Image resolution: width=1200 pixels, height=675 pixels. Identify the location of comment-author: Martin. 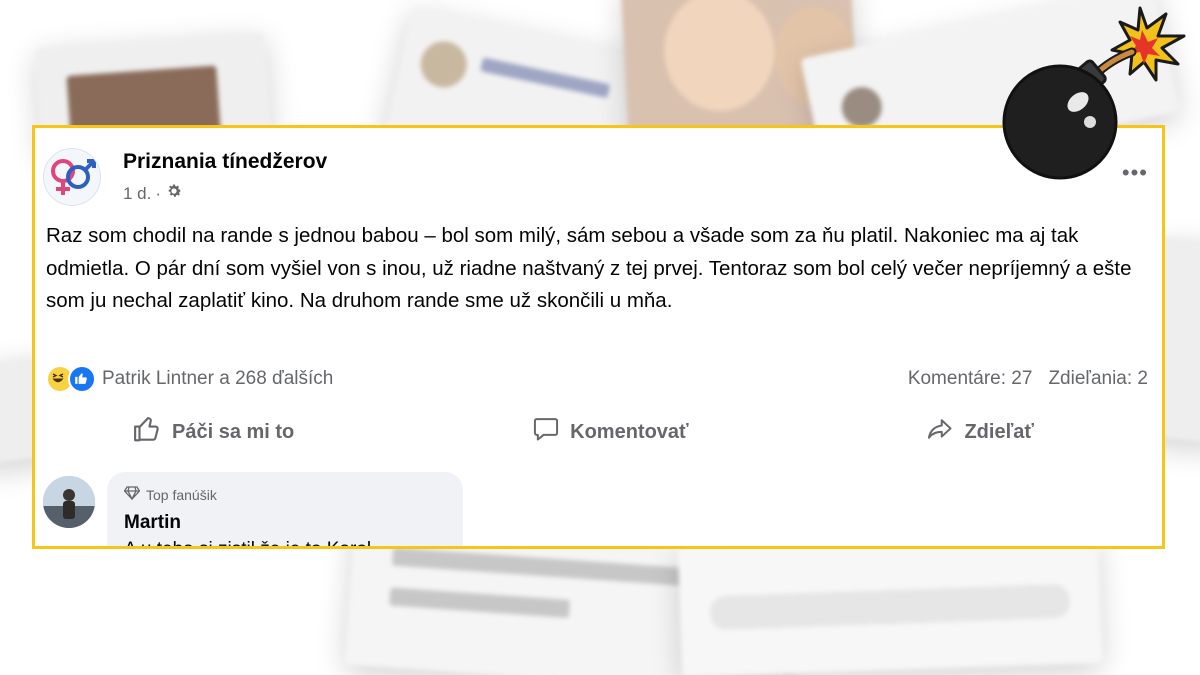
(152, 523).